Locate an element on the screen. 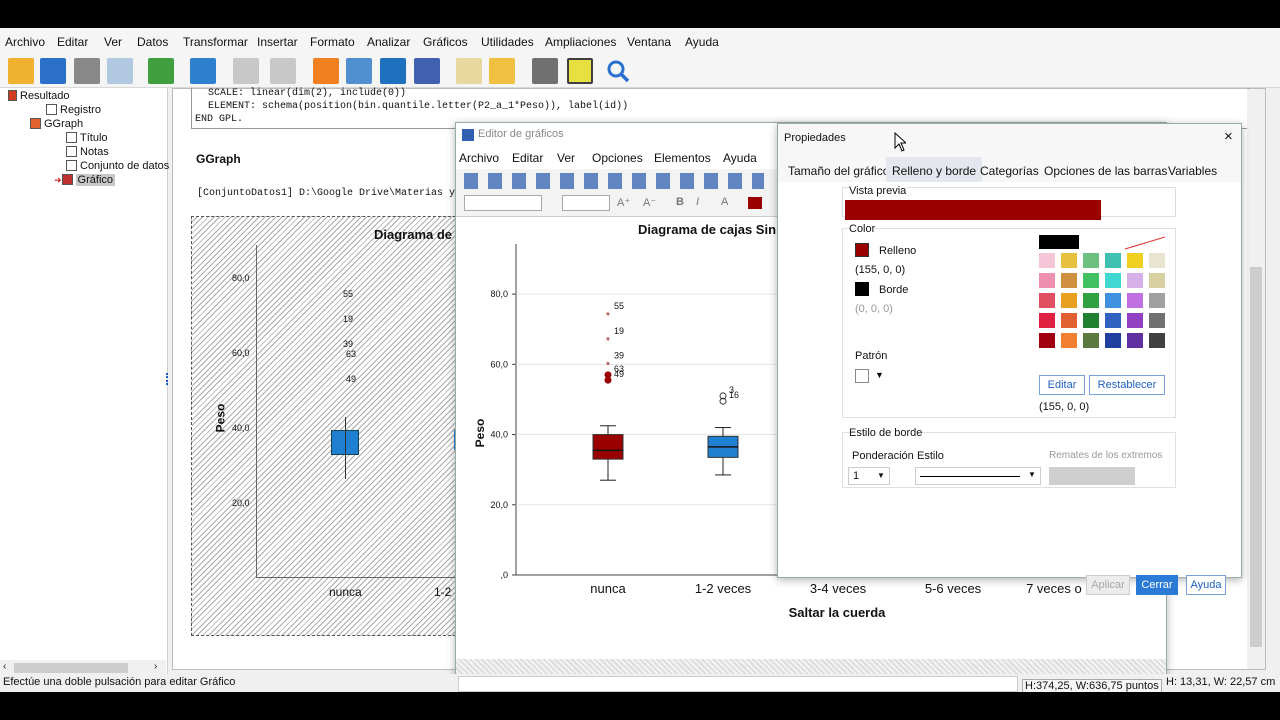 Image resolution: width=1280 pixels, height=720 pixels. redo-icon is located at coordinates (283, 71).